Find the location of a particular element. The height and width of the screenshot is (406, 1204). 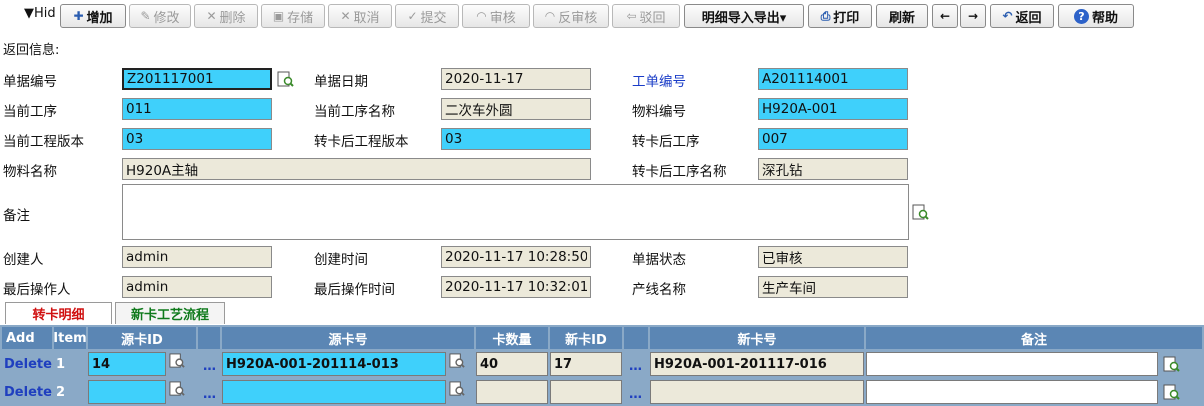

forward-arrow-button: → is located at coordinates (973, 16).